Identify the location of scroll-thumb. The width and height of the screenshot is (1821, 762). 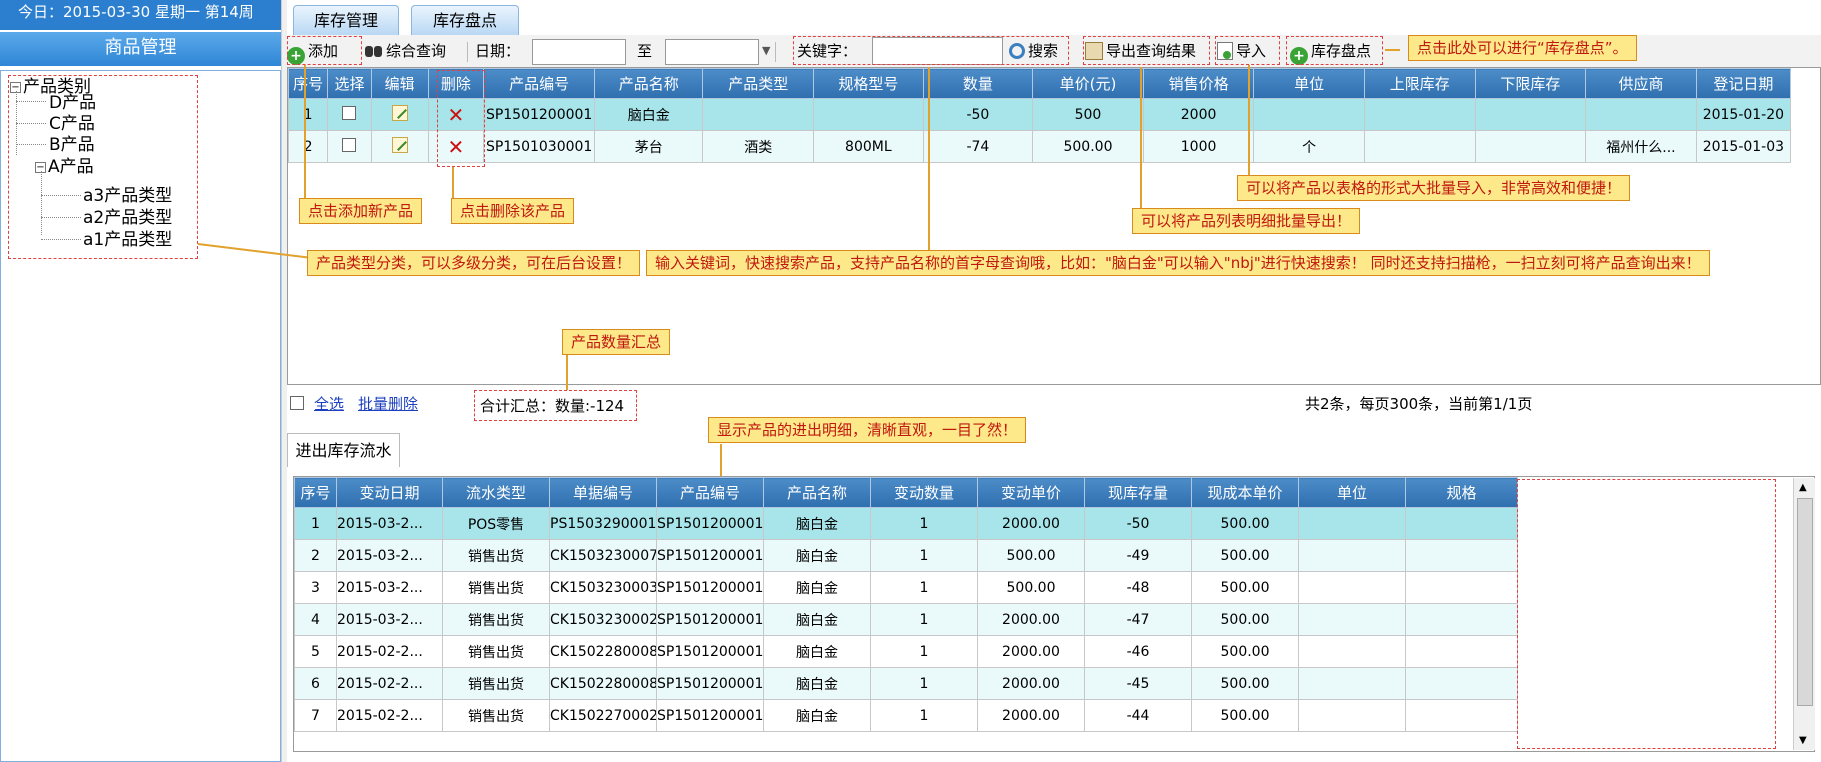
(1805, 602).